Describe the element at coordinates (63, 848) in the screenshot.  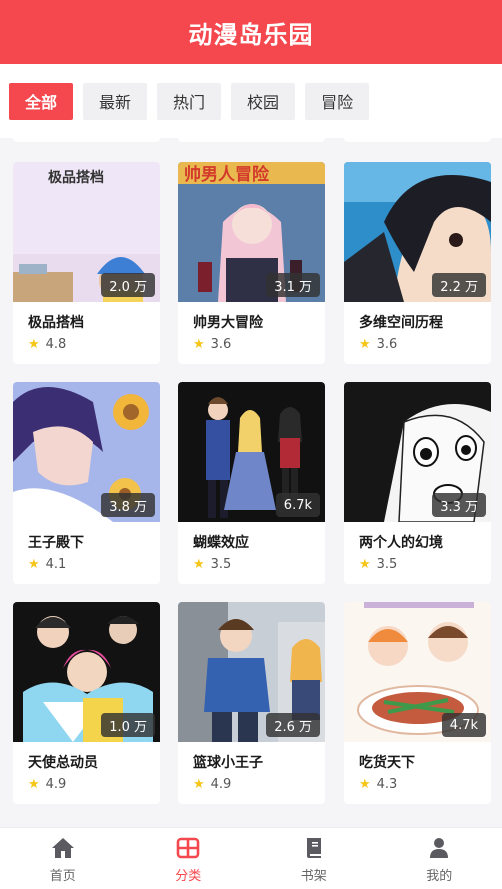
I see `home-icon` at that location.